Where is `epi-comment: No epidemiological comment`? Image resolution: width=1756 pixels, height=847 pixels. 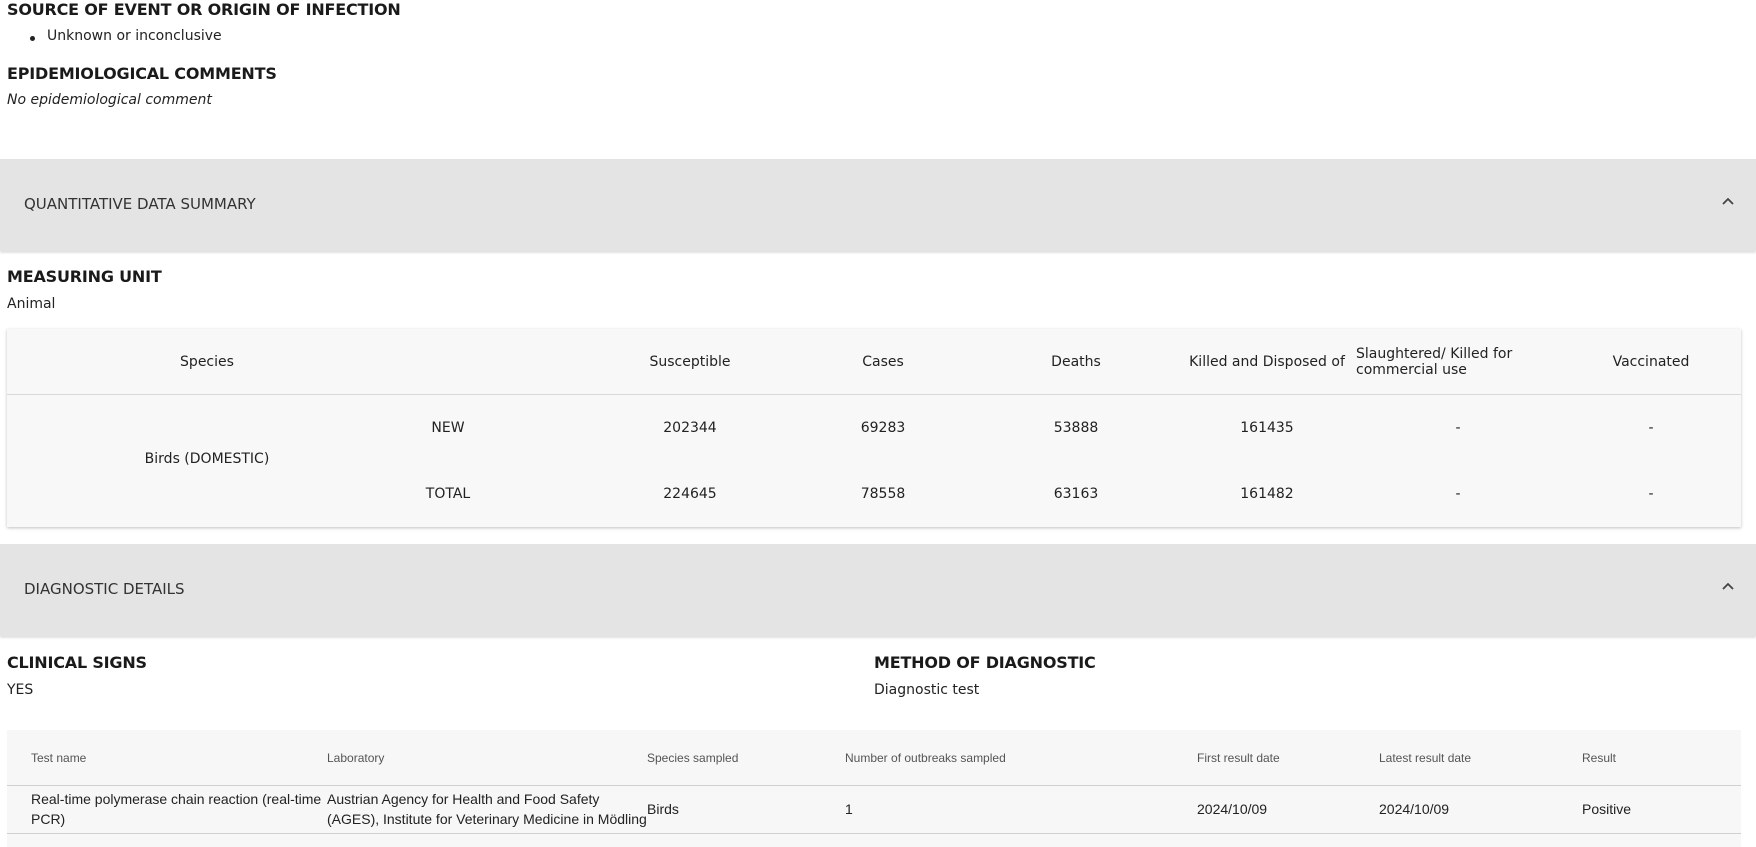
epi-comment: No epidemiological comment is located at coordinates (109, 100).